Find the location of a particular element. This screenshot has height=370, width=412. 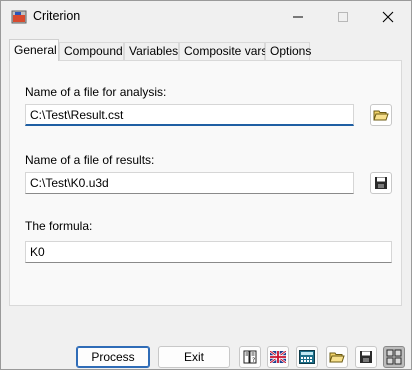

calculator-button is located at coordinates (307, 357).